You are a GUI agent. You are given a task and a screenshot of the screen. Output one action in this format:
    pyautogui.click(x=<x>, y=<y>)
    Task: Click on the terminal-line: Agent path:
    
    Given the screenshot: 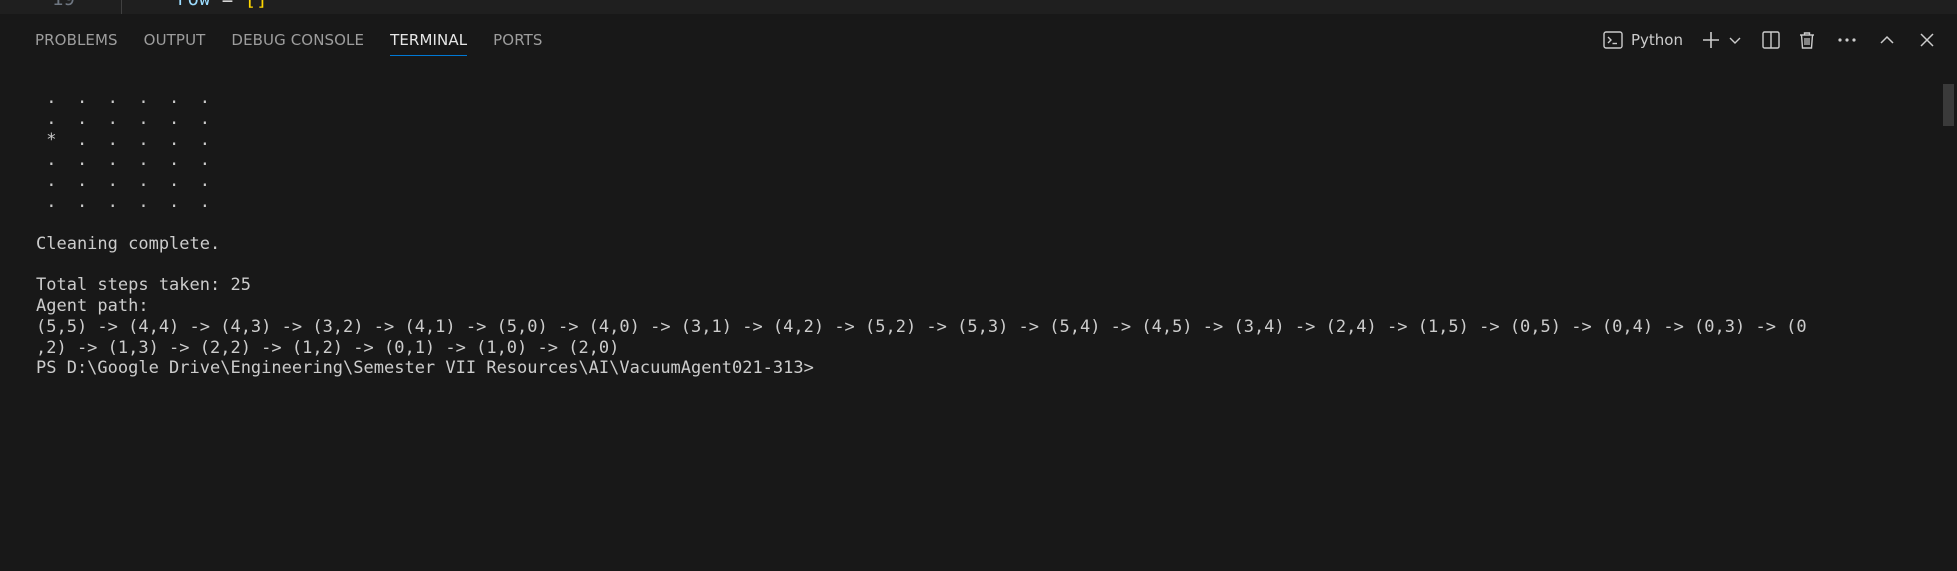 What is the action you would take?
    pyautogui.click(x=92, y=305)
    